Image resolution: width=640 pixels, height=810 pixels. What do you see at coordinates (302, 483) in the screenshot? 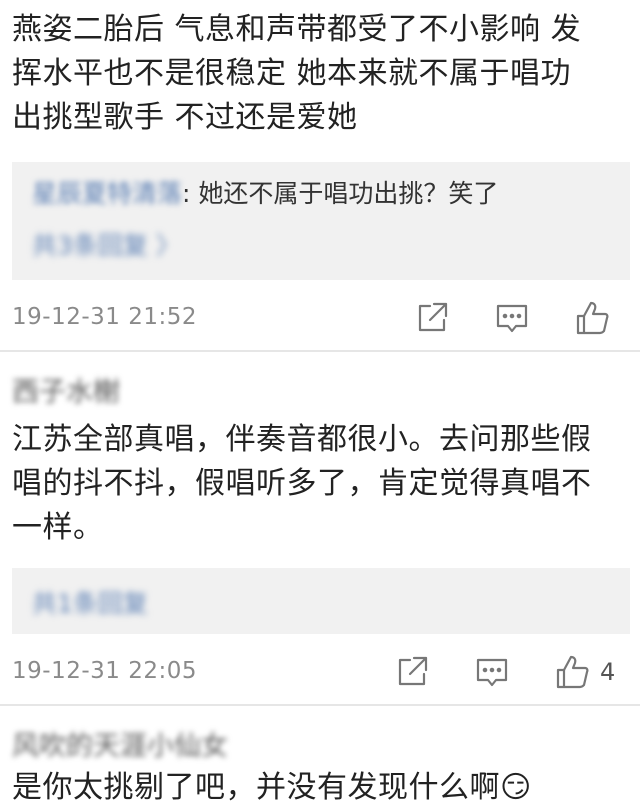
I see `comment-2-line: 唱的抖不抖，假唱听多了，肯定觉得真唱不` at bounding box center [302, 483].